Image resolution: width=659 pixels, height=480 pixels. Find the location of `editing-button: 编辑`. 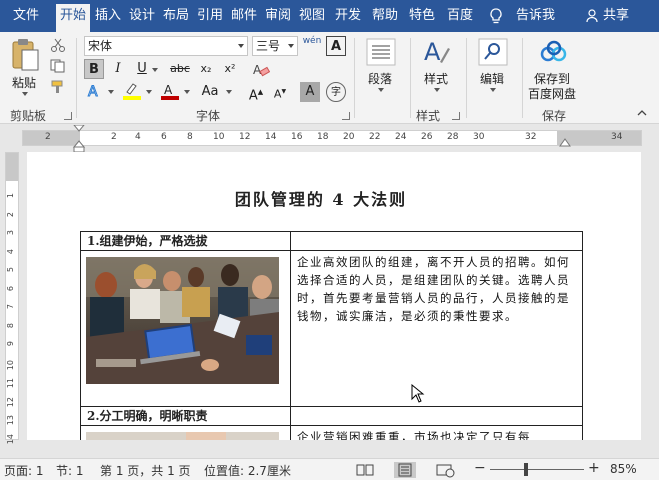

editing-button: 编辑 is located at coordinates (492, 78).